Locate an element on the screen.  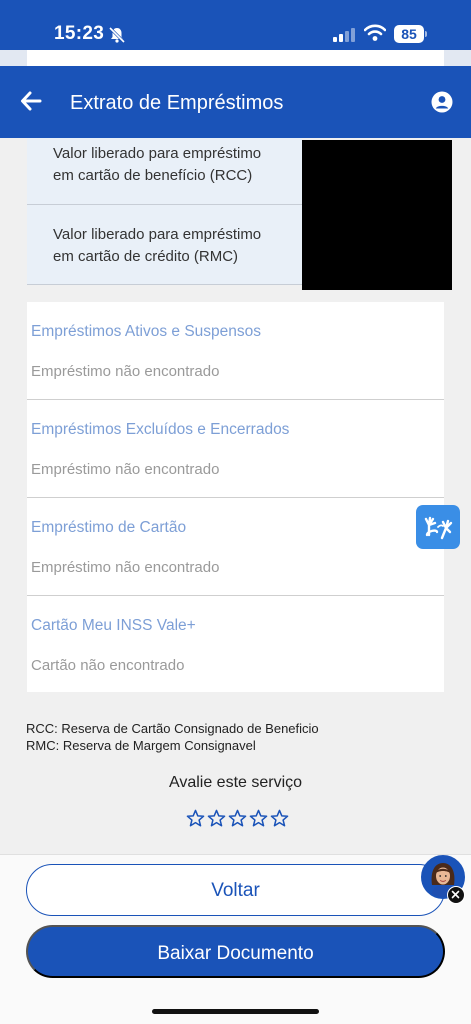
rcc-label-line2: em cartão de benefício (RCC) is located at coordinates (153, 175).